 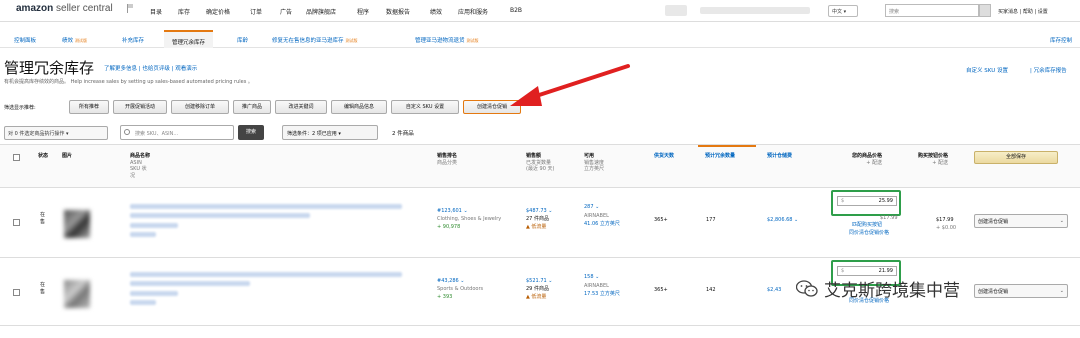 What do you see at coordinates (133, 40) in the screenshot?
I see `tab-restock: 补充库存` at bounding box center [133, 40].